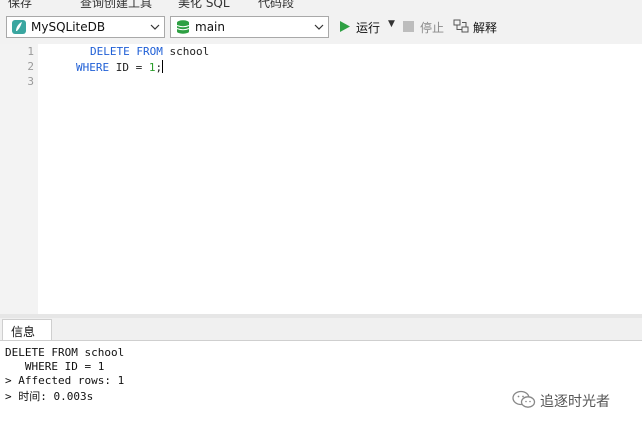  What do you see at coordinates (432, 28) in the screenshot?
I see `stop-label: 停止` at bounding box center [432, 28].